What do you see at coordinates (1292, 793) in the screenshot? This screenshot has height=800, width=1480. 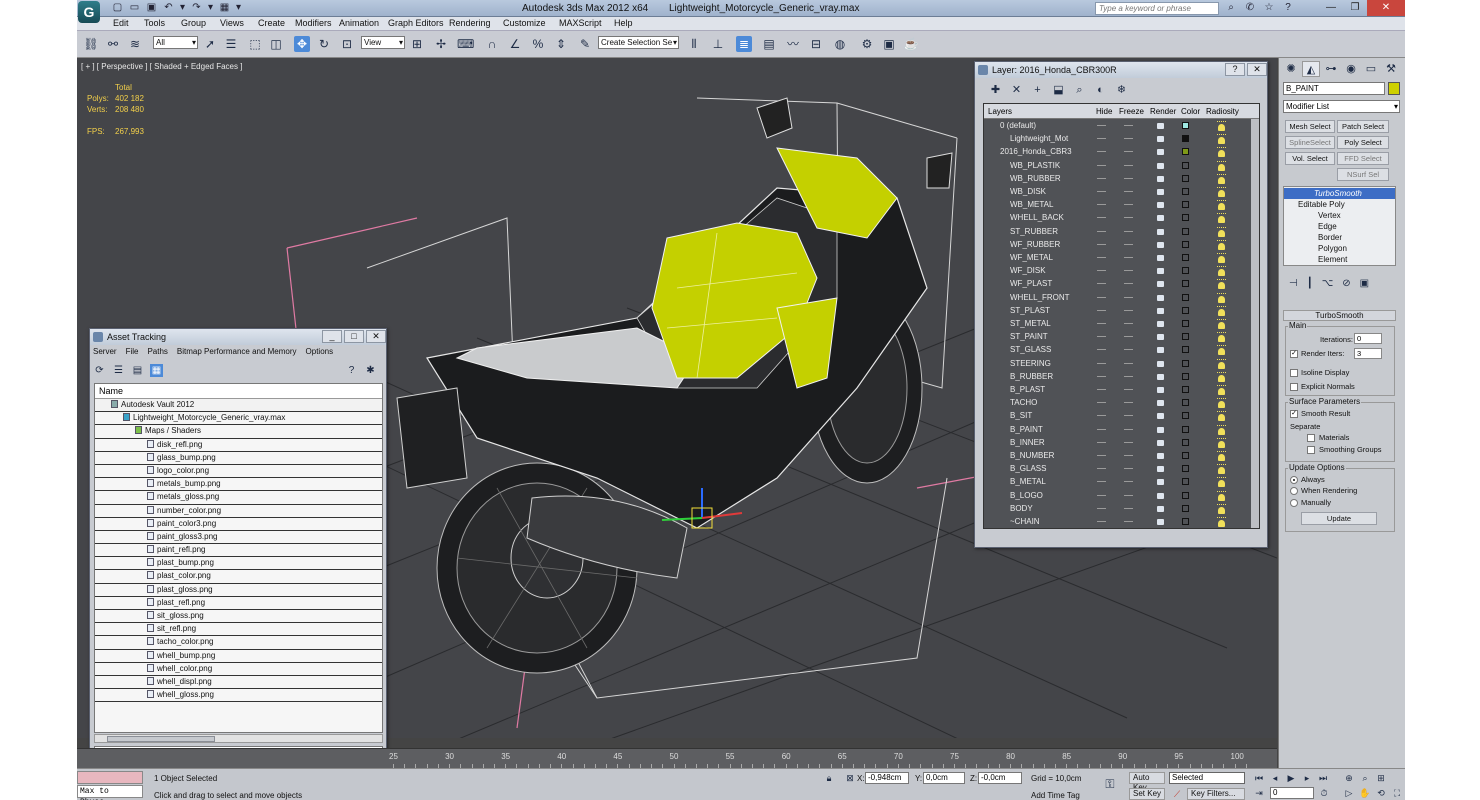 I see `current-frame-field: 0` at bounding box center [1292, 793].